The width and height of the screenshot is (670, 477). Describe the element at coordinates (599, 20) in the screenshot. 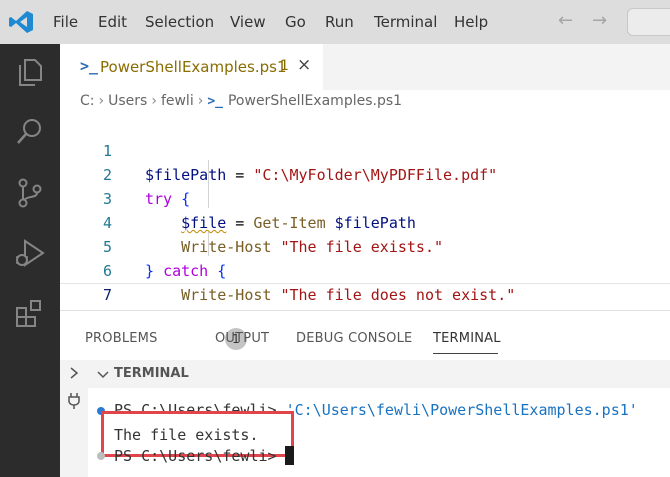

I see `forward-arrow-icon: →` at that location.